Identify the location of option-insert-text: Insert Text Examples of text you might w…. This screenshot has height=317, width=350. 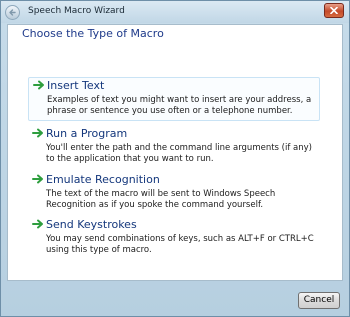
(174, 99).